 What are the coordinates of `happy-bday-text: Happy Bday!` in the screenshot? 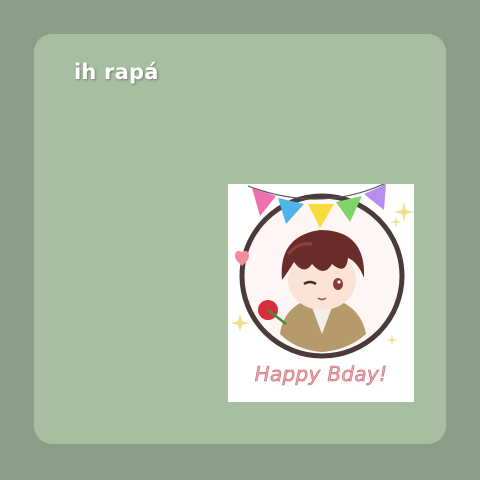 It's located at (321, 374).